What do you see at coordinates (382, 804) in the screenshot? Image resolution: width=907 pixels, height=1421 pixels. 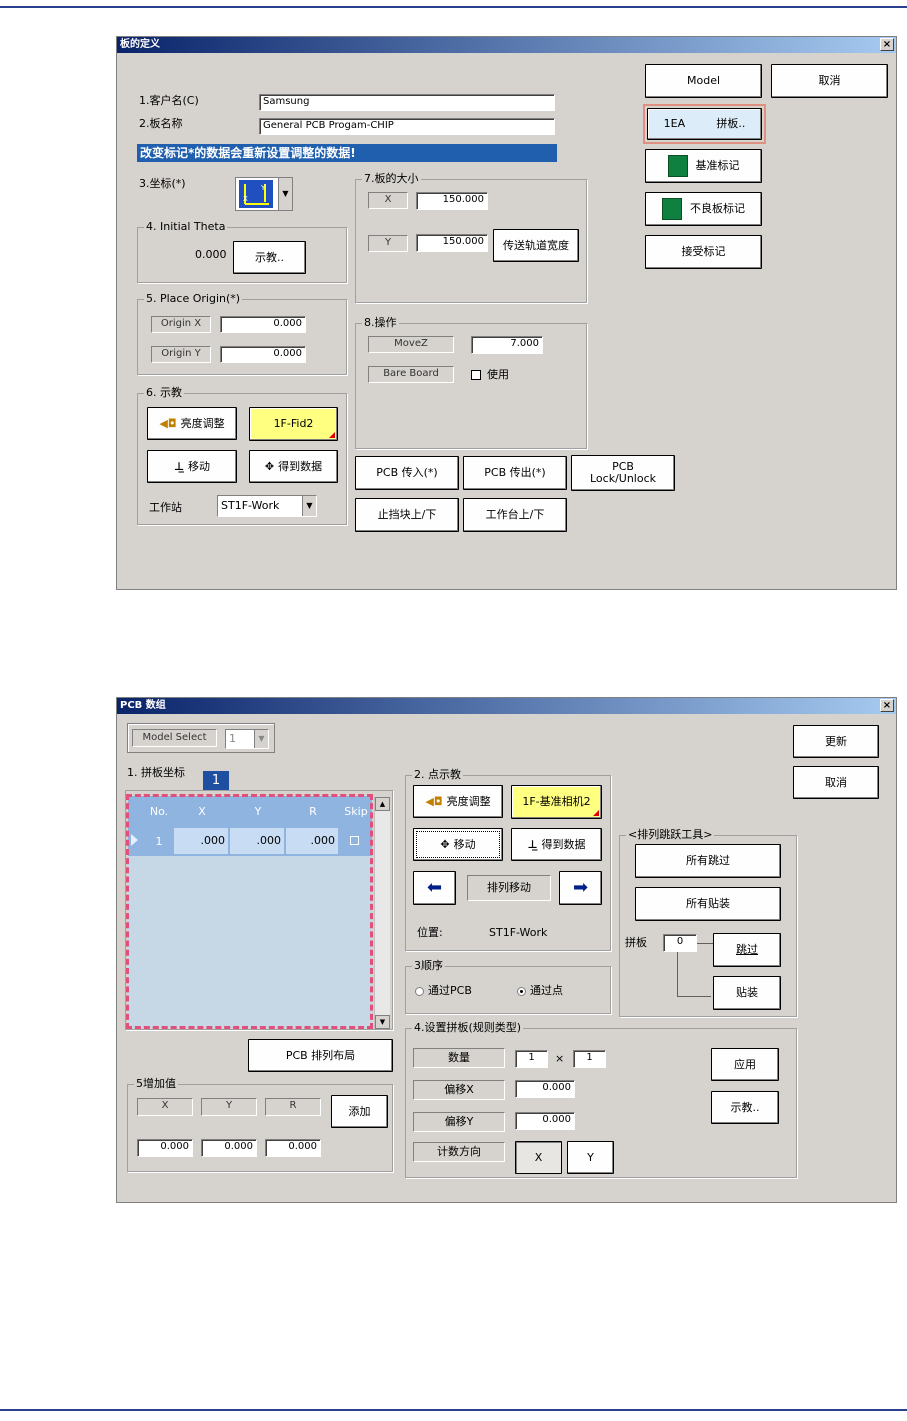 I see `scroll-up-icon: ▲` at bounding box center [382, 804].